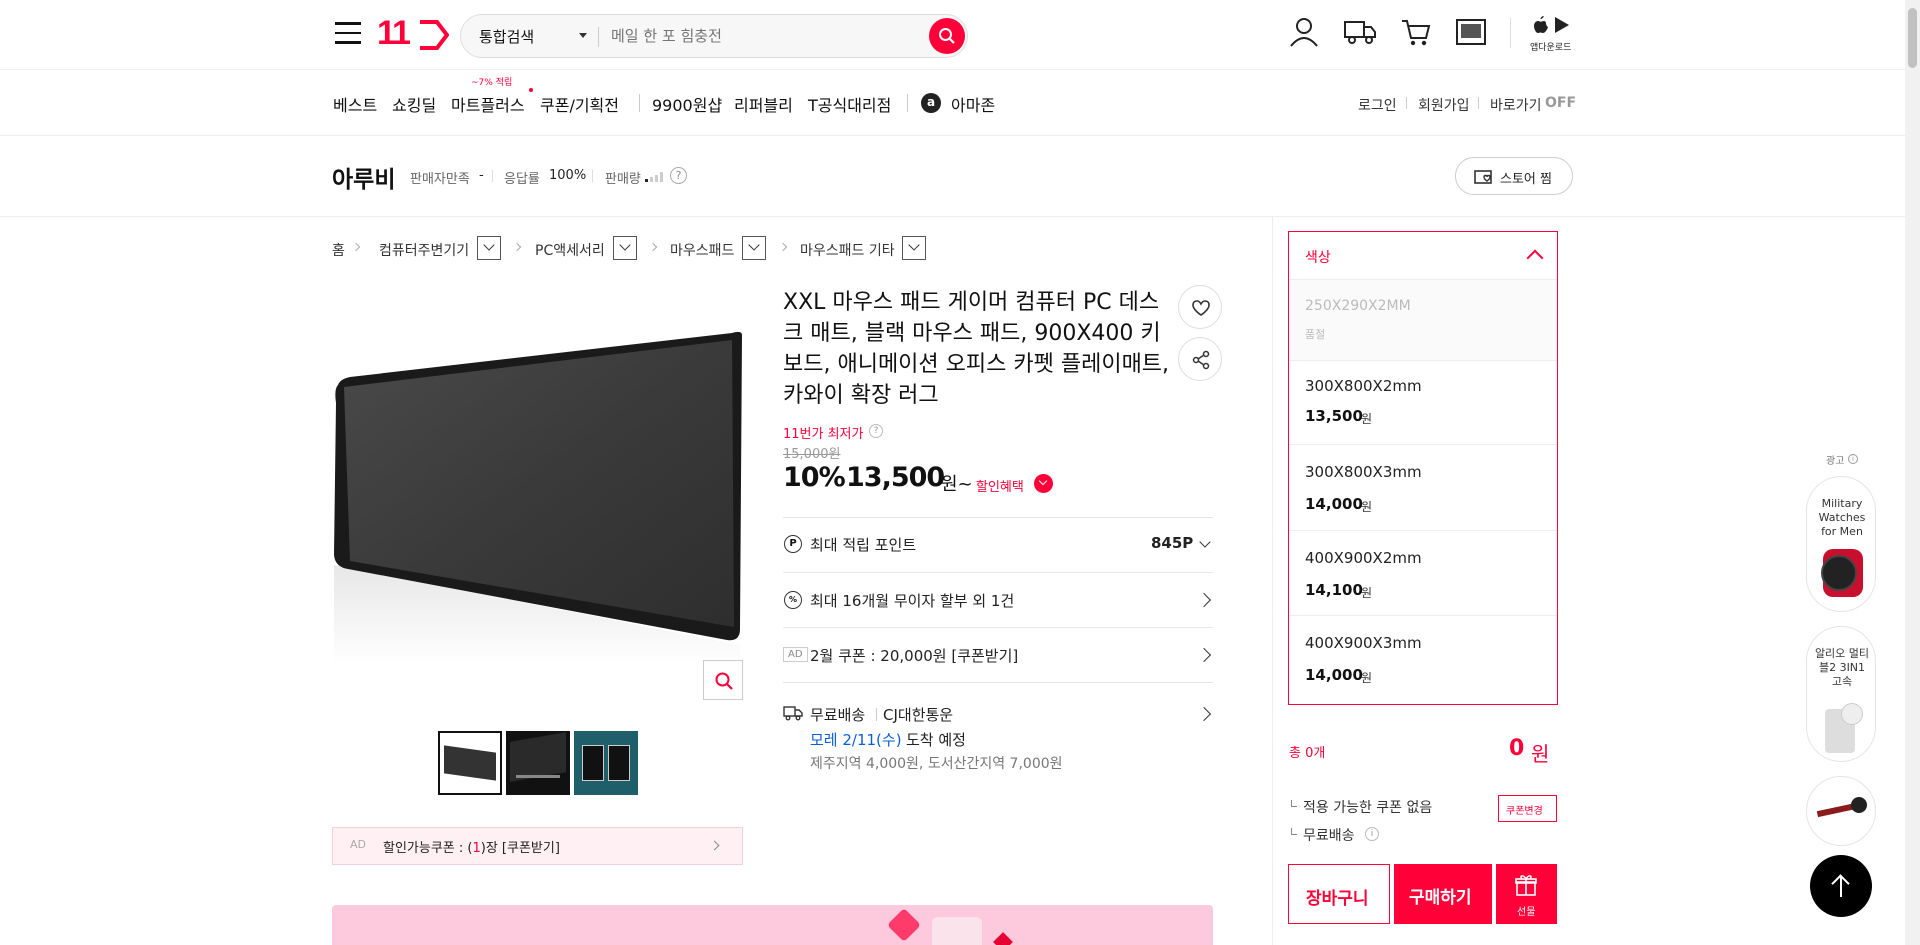  What do you see at coordinates (338, 250) in the screenshot?
I see `breadcrumb-home: 홈` at bounding box center [338, 250].